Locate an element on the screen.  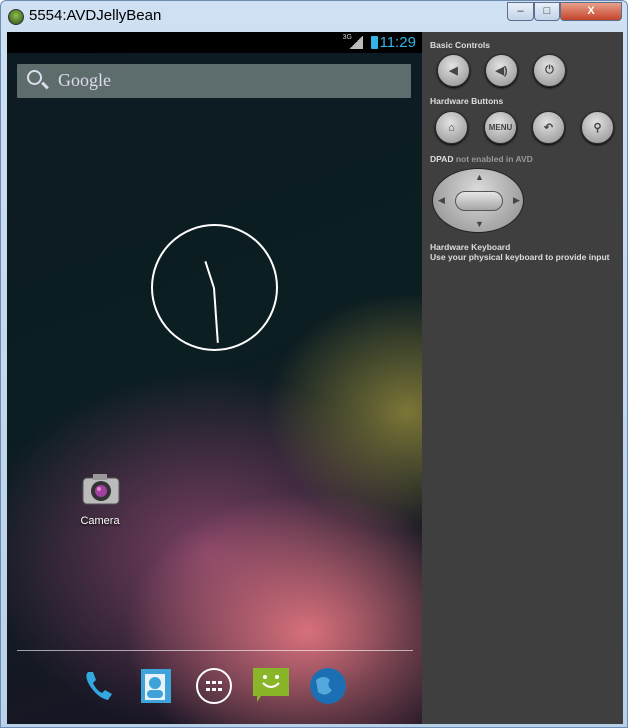
title-bar: 5554:AVDJellyBean – □ X is located at coordinates (314, 16).